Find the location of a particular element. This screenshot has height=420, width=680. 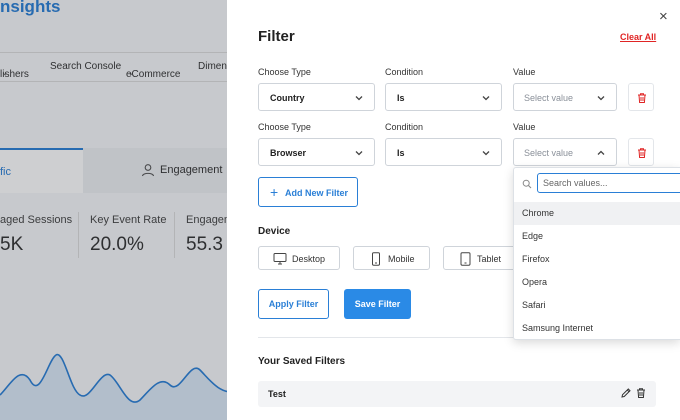

save-filter-button: Save Filter is located at coordinates (377, 304).